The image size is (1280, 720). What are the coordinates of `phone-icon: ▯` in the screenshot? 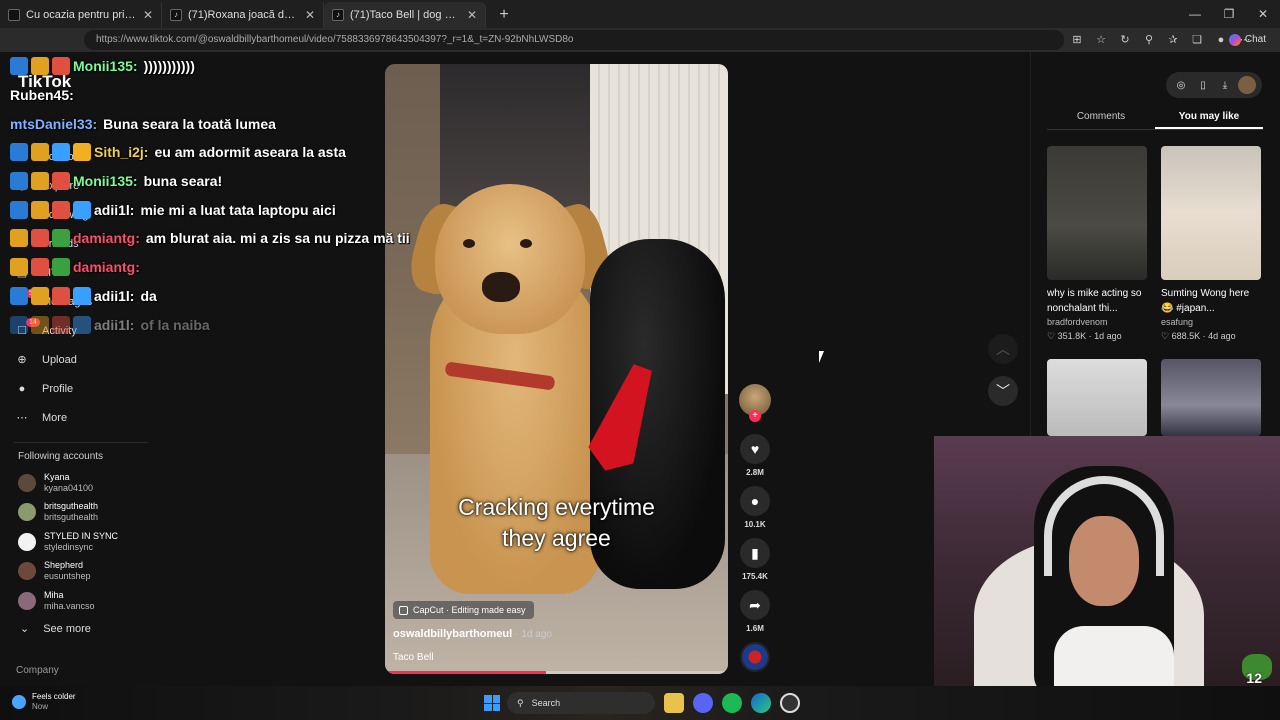 It's located at (1203, 85).